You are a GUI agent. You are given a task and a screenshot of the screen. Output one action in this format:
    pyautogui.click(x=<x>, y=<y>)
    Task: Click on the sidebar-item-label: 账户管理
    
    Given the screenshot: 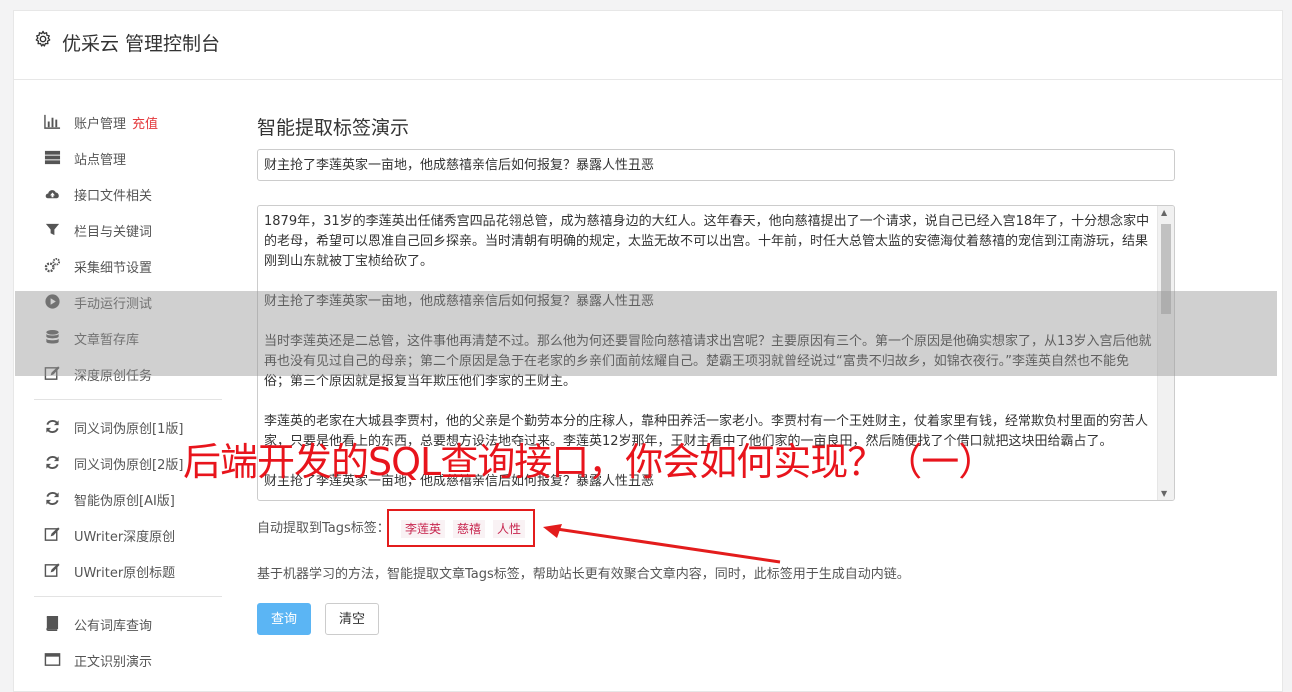 What is the action you would take?
    pyautogui.click(x=100, y=124)
    